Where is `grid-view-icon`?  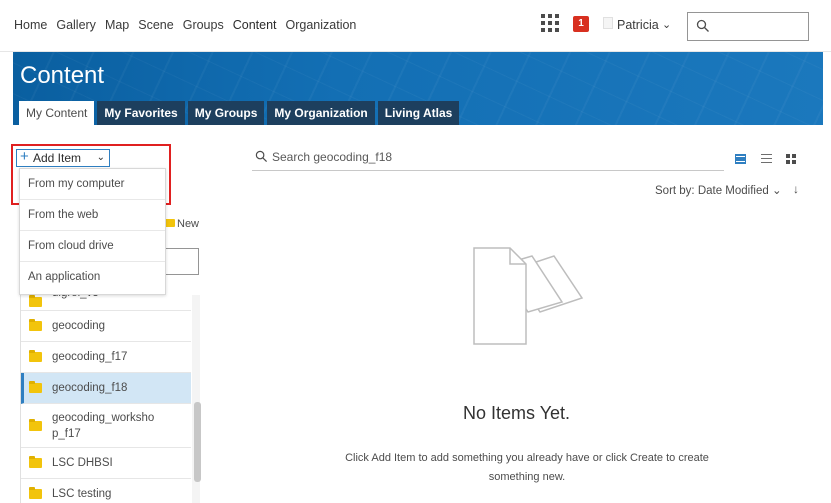
grid-view-icon is located at coordinates (791, 159).